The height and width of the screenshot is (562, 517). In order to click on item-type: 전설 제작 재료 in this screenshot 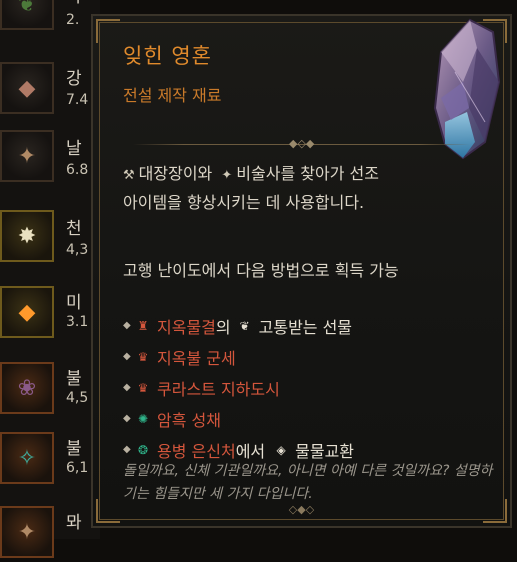, I will do `click(172, 95)`.